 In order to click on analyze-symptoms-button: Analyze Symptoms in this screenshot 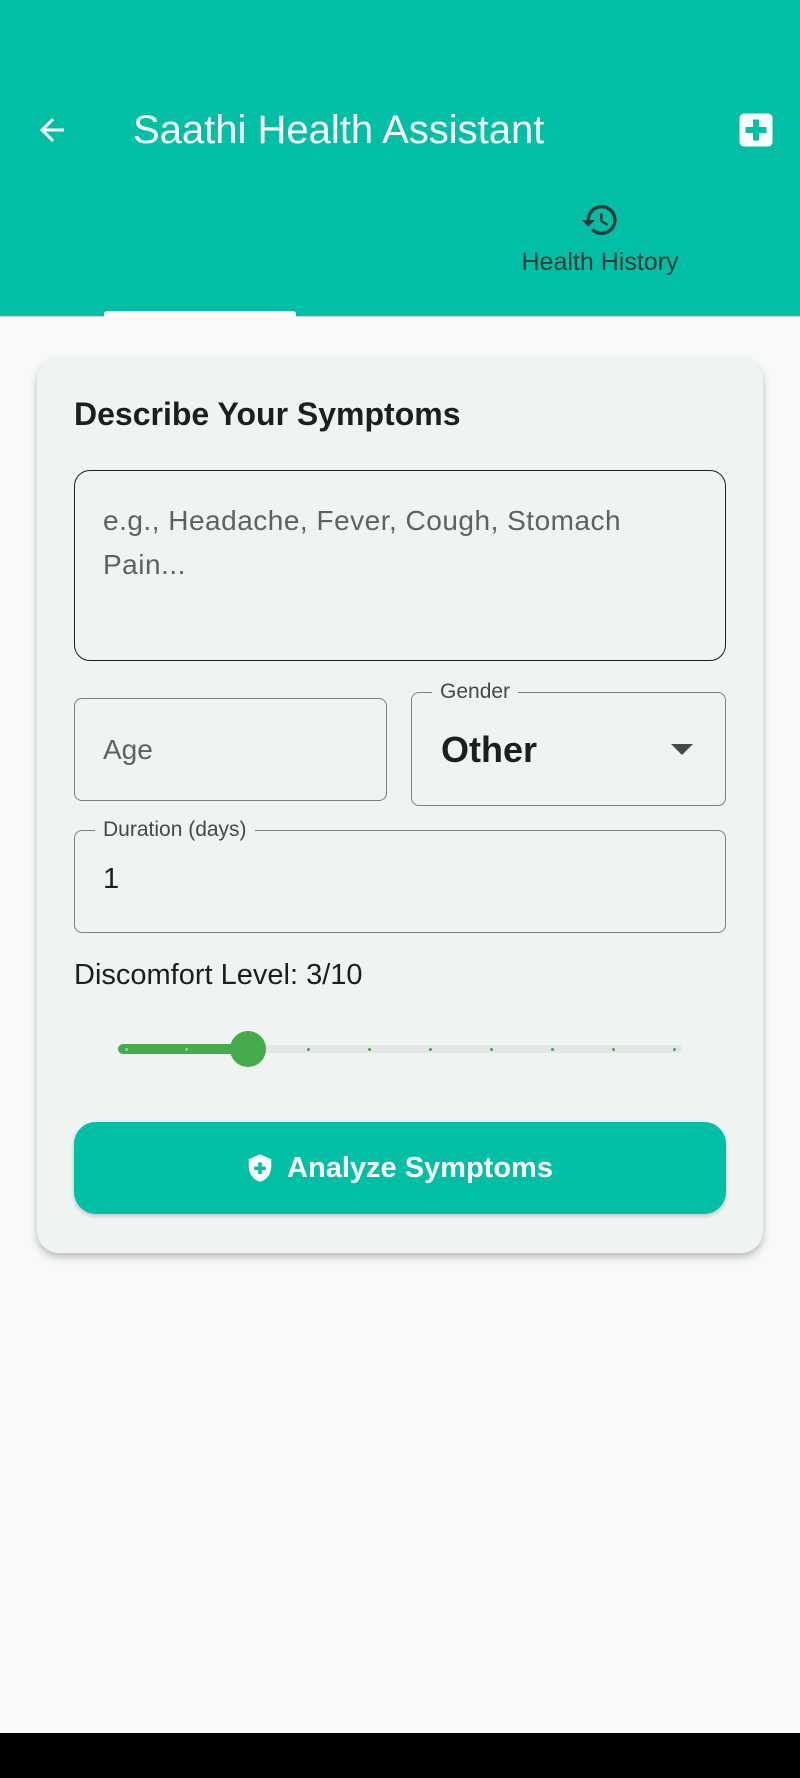, I will do `click(400, 1168)`.